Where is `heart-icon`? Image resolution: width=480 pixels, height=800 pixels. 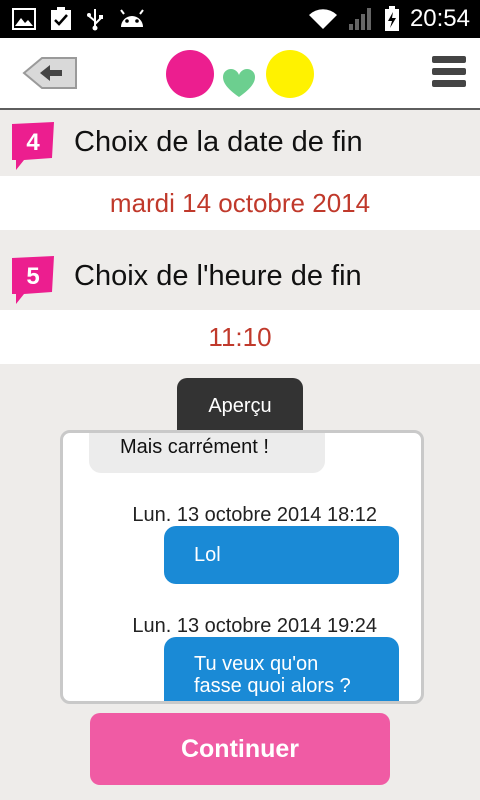 heart-icon is located at coordinates (239, 83).